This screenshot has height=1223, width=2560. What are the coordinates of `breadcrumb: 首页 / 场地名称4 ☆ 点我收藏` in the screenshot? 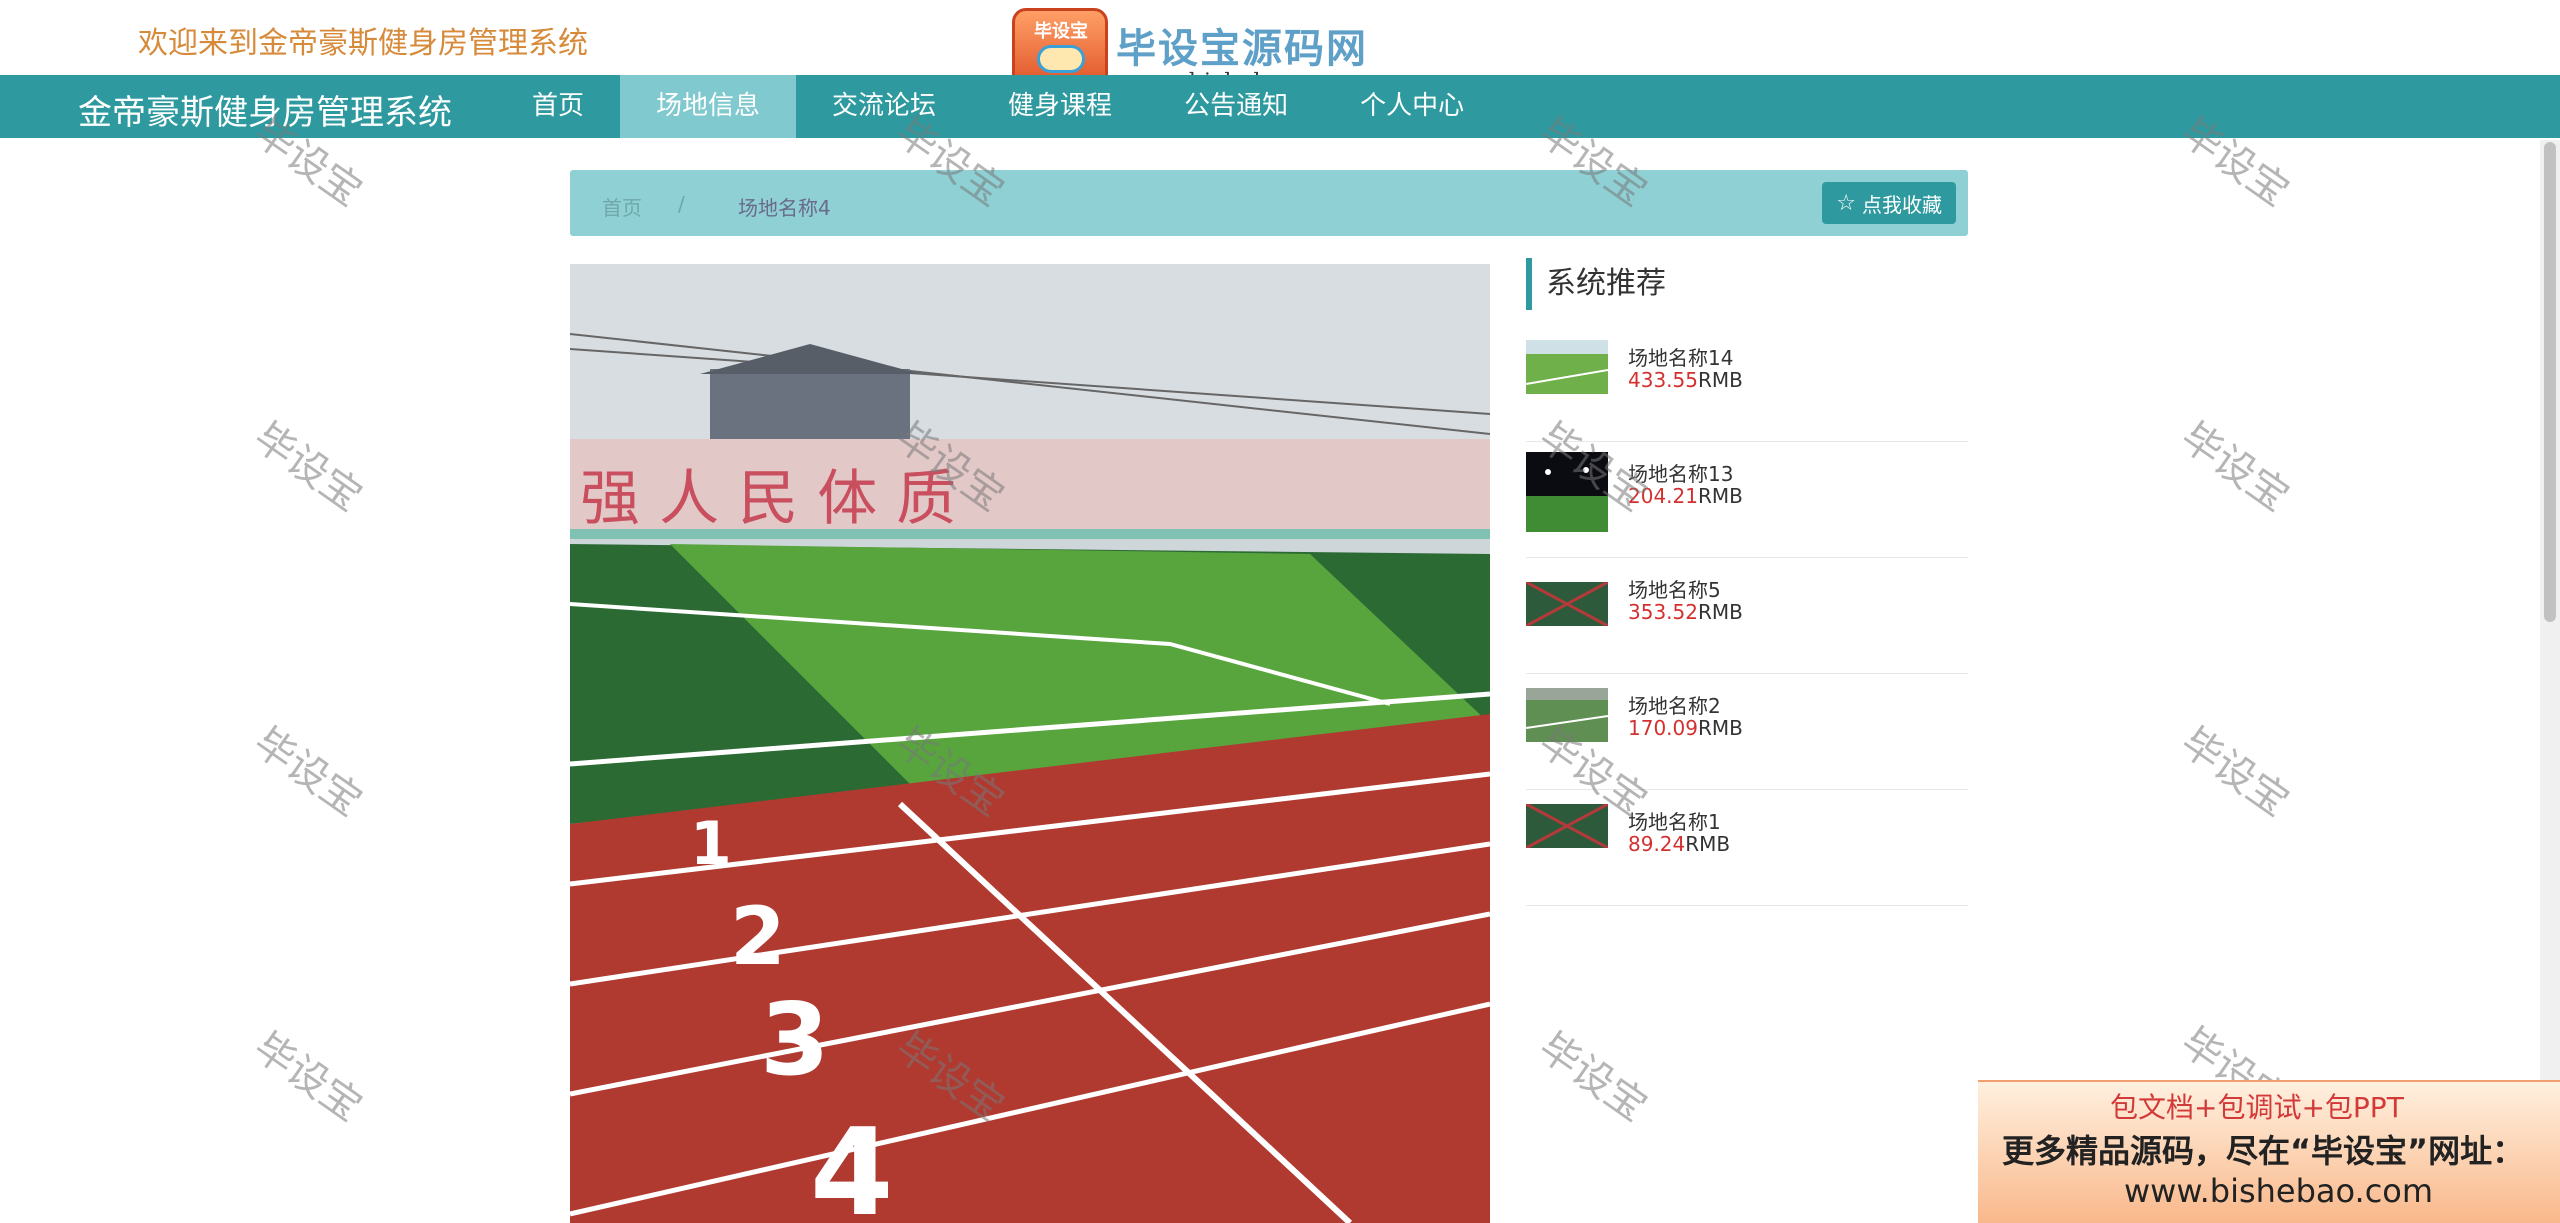 It's located at (1269, 203).